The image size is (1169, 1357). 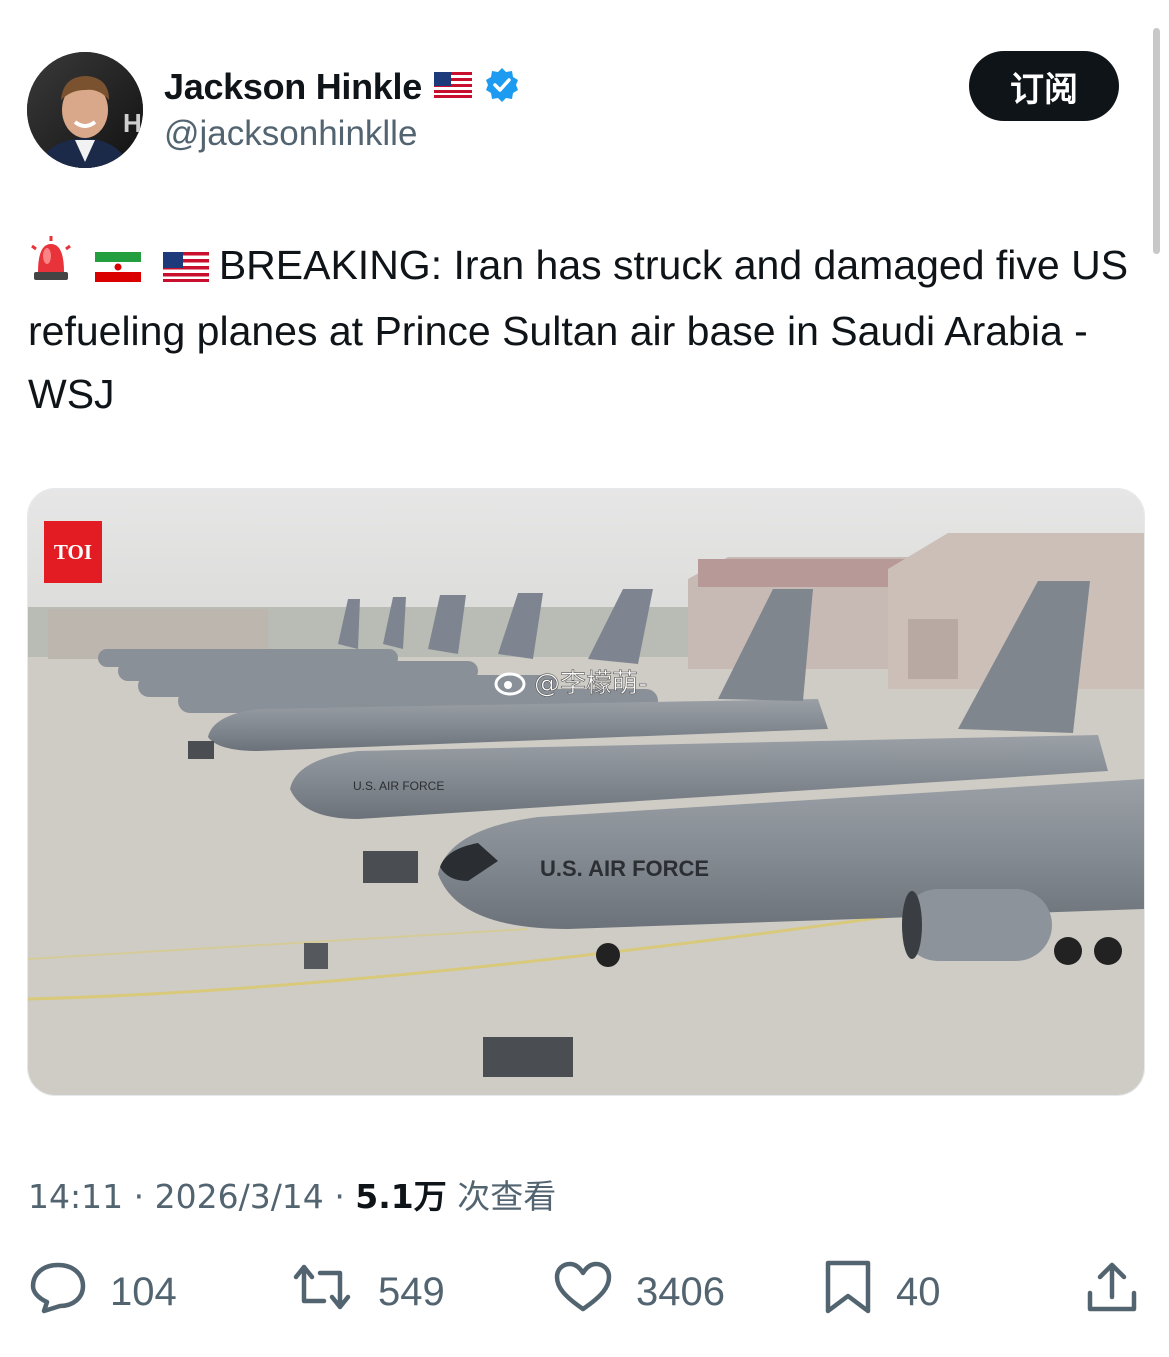 I want to click on share-icon, so click(x=1112, y=1292).